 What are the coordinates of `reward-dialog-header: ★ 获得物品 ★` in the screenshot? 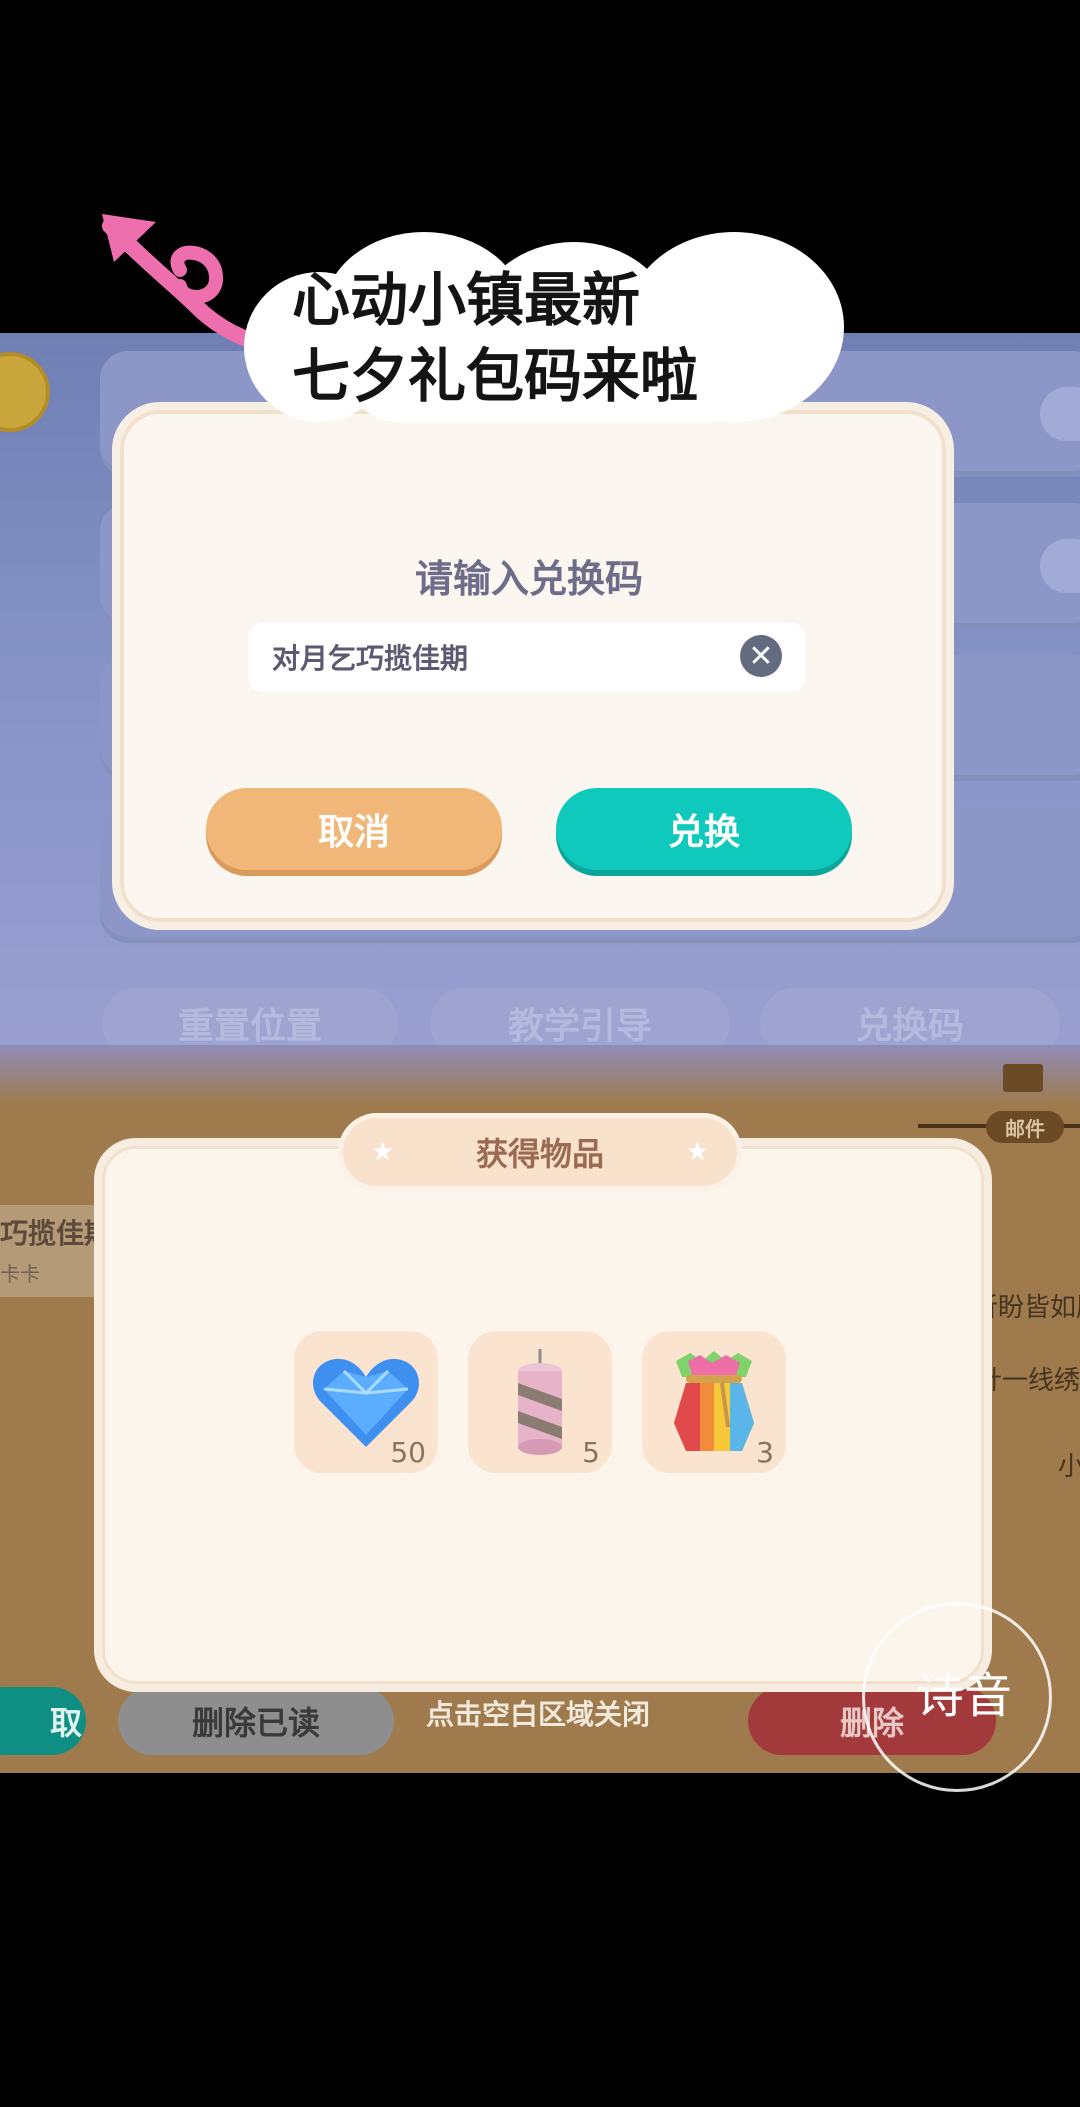 It's located at (540, 1152).